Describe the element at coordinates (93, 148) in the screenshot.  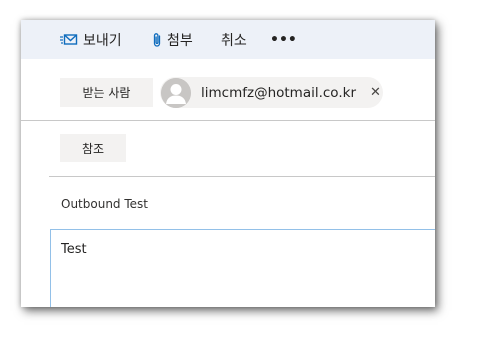
I see `cc-button: 참조` at that location.